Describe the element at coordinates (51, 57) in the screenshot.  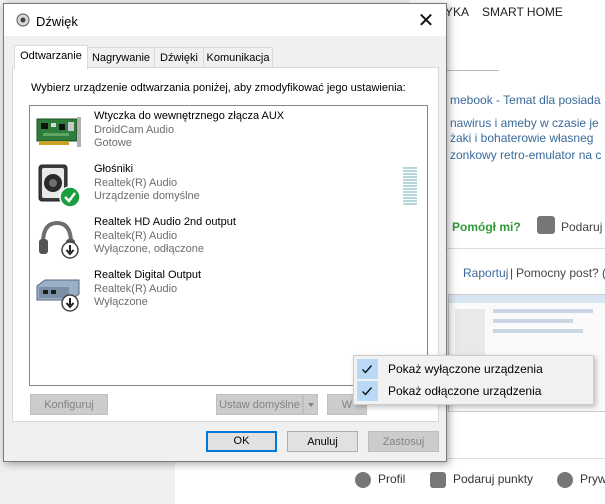
I see `tab-playback: Odtwarzanie` at that location.